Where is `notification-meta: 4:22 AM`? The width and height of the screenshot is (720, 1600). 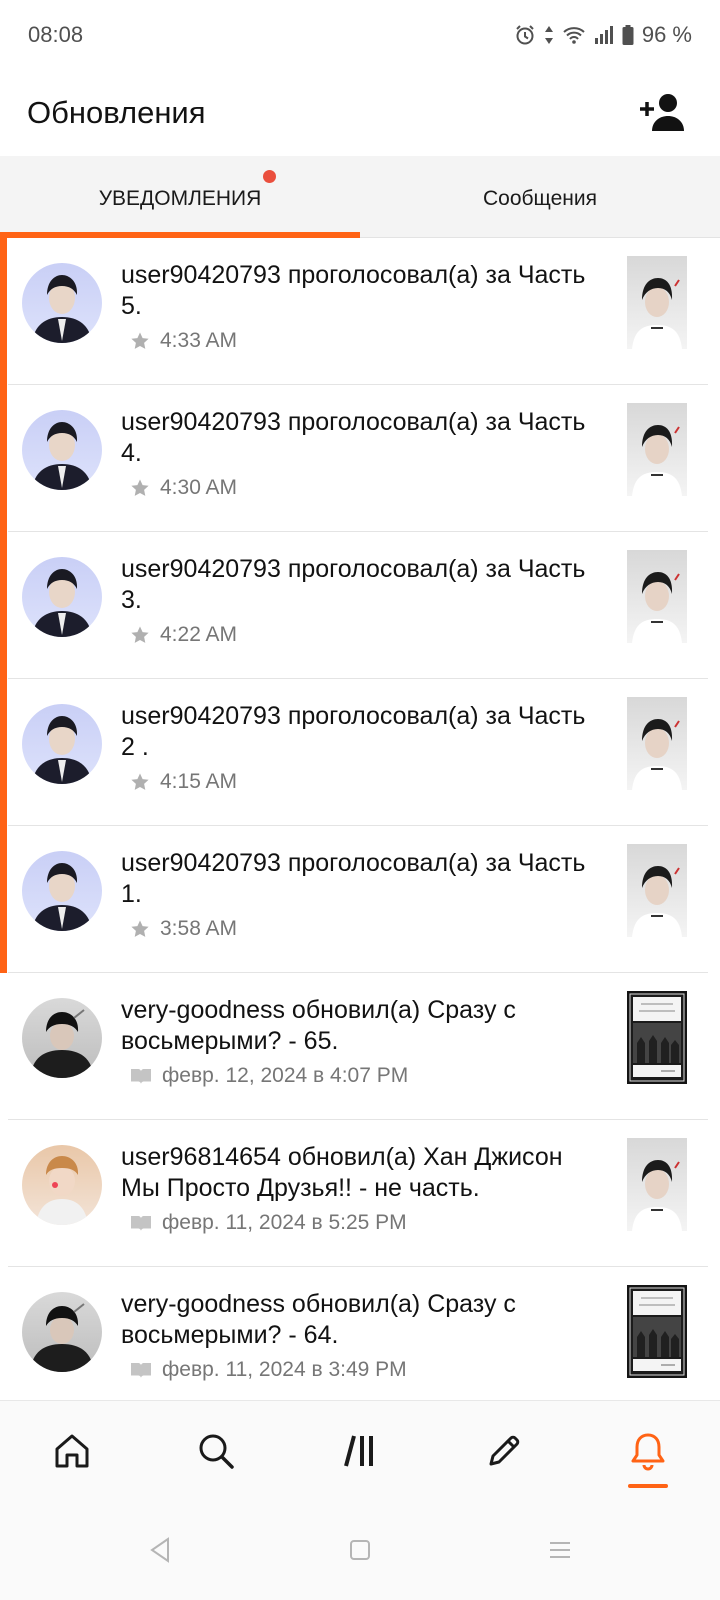
notification-meta: 4:22 AM is located at coordinates (183, 635).